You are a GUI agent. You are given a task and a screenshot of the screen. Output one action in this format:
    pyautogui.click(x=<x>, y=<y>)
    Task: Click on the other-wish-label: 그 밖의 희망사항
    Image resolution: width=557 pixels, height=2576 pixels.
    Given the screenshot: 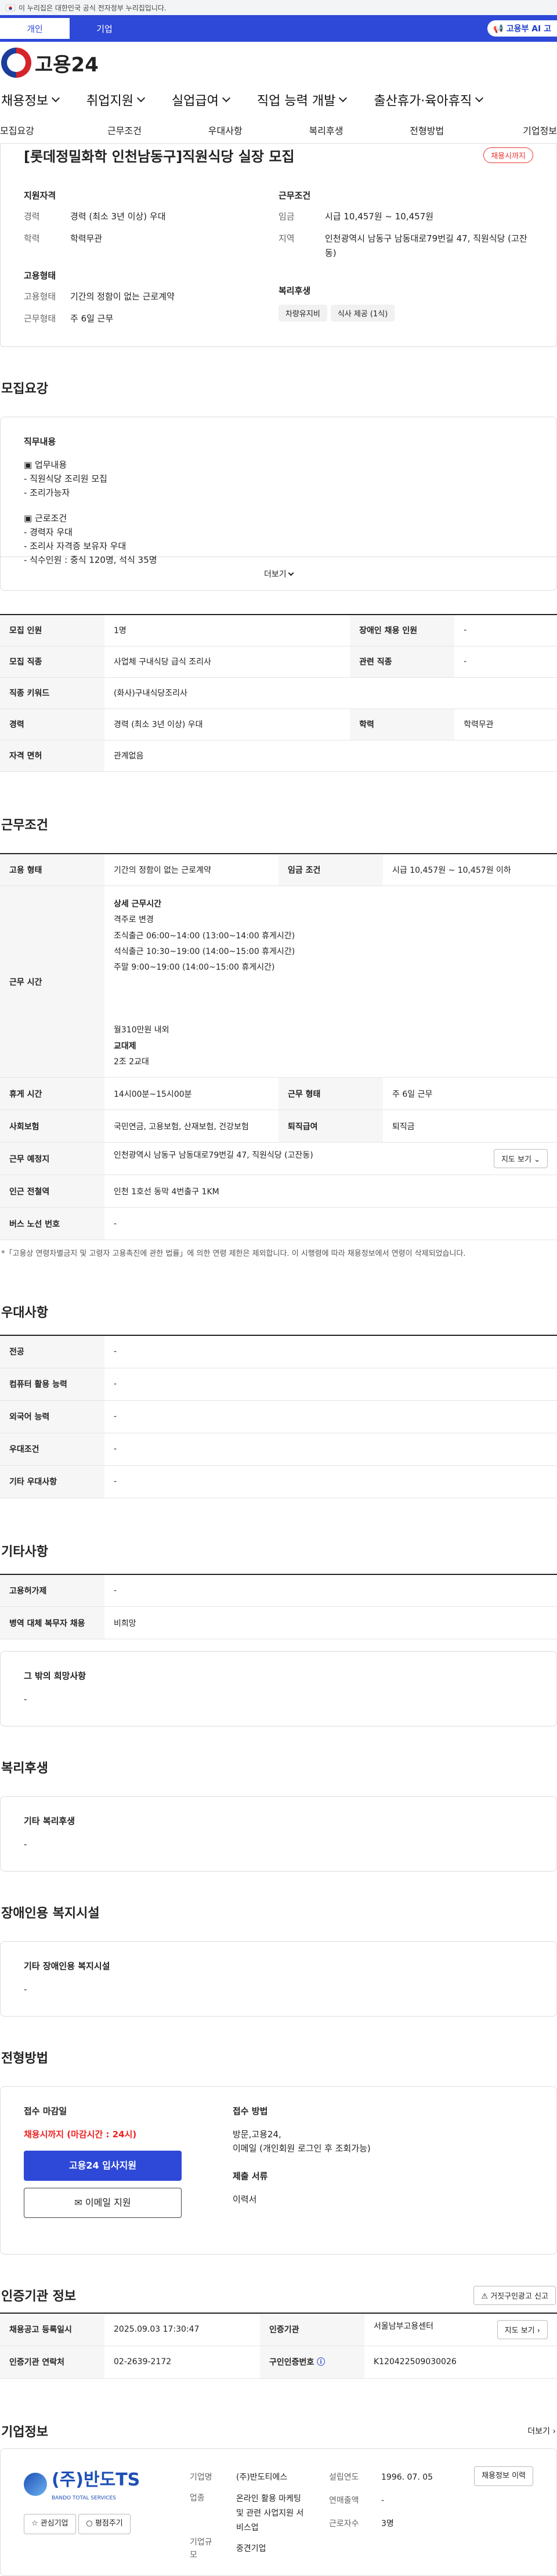 What is the action you would take?
    pyautogui.click(x=55, y=1676)
    